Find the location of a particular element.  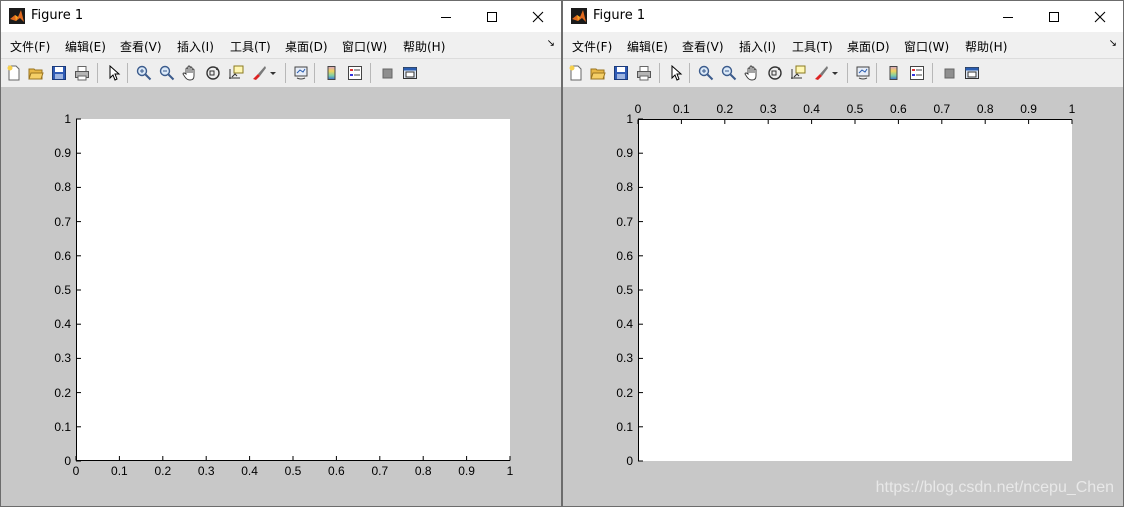

window-title: Figure 1 is located at coordinates (57, 15).